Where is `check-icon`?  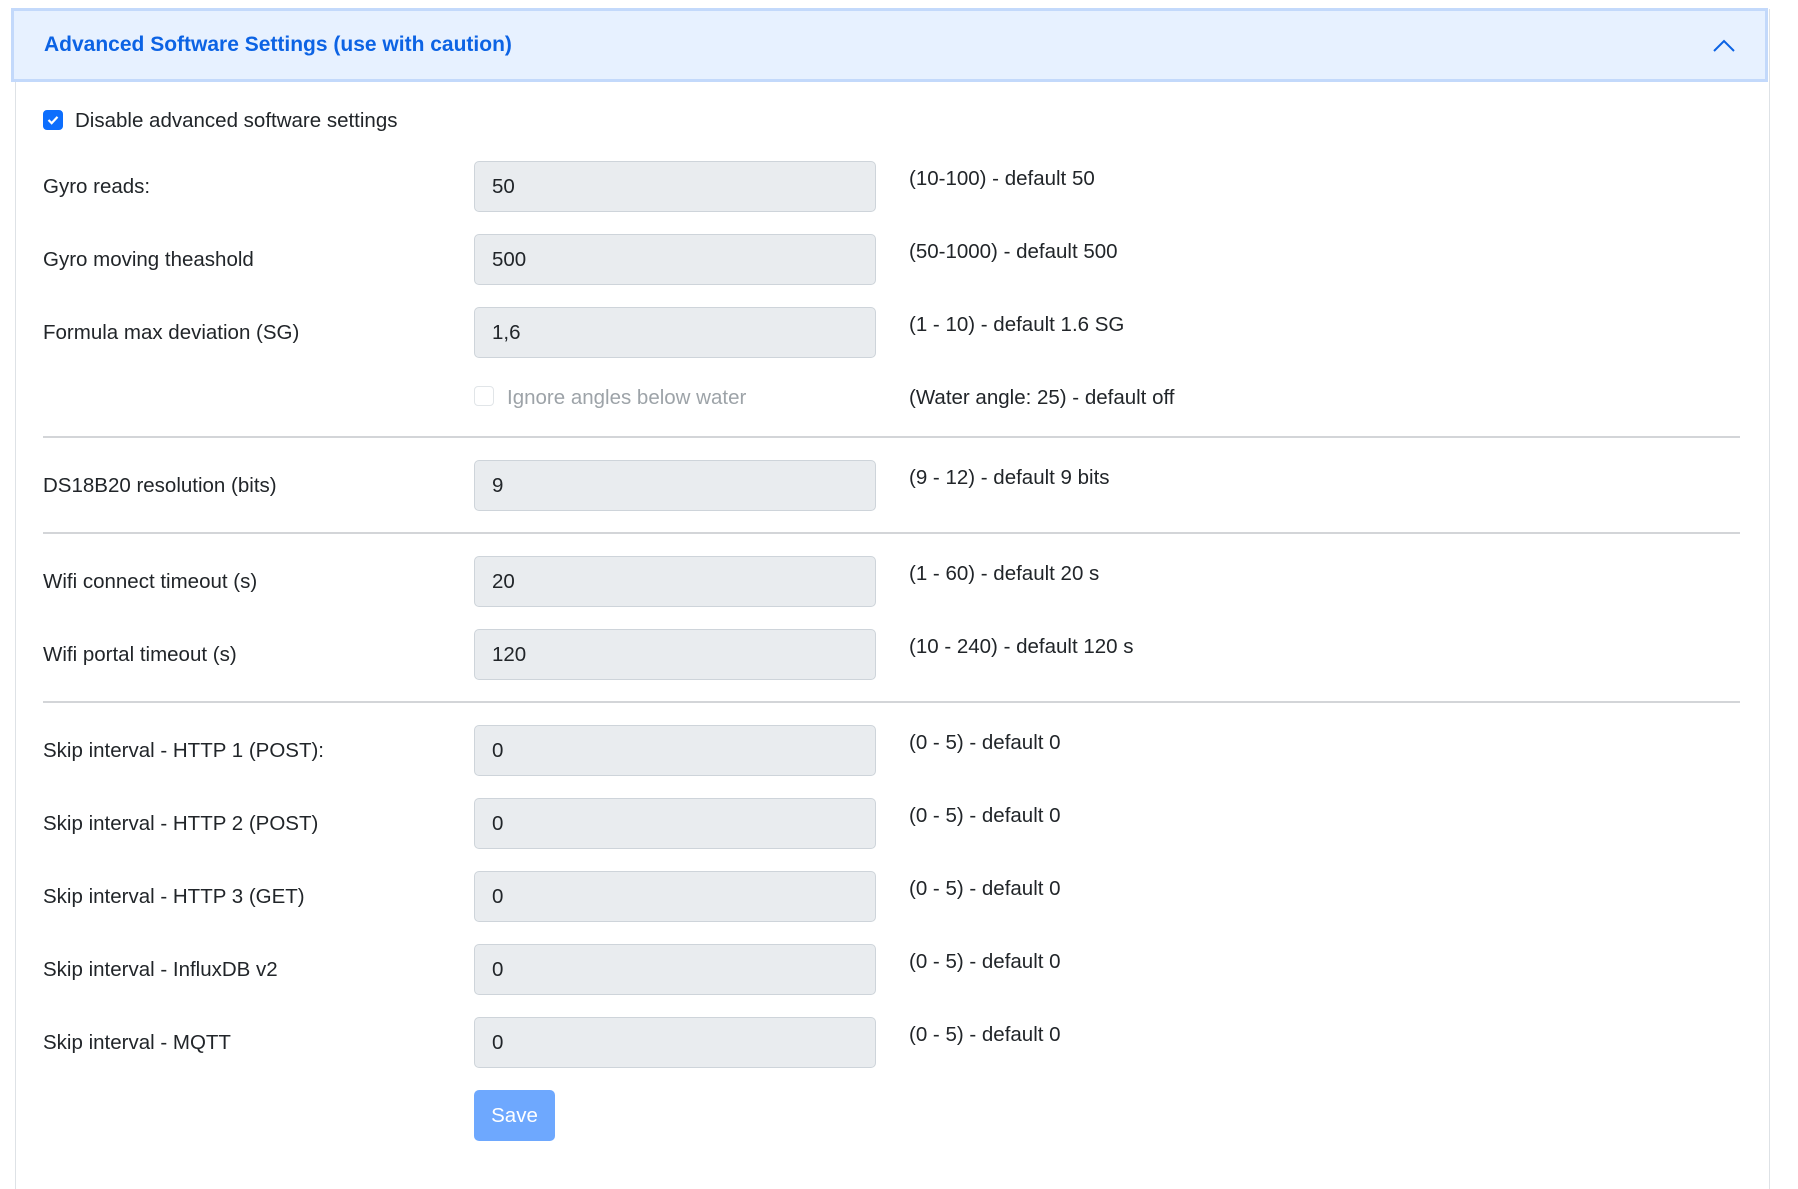
check-icon is located at coordinates (53, 120).